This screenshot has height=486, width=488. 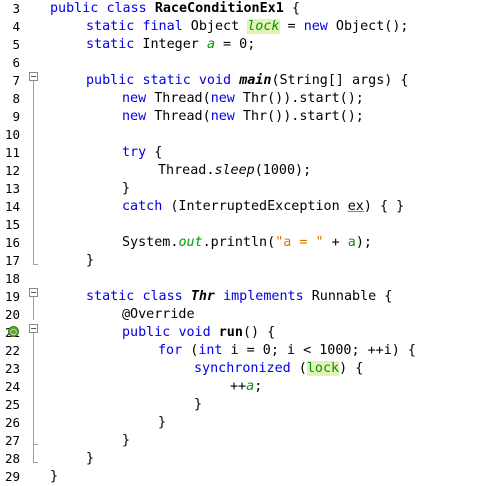 I want to click on fold-end-run, so click(x=35, y=444).